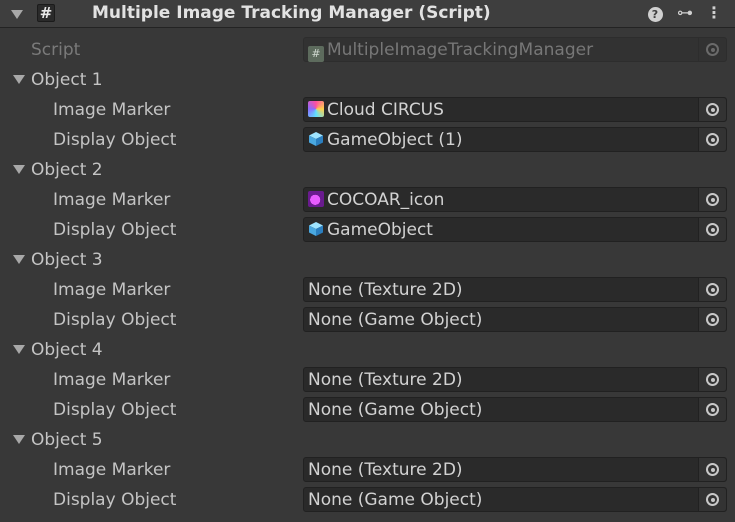 The width and height of the screenshot is (735, 522). Describe the element at coordinates (515, 379) in the screenshot. I see `object-4-image-marker-field: None (Texture 2D)` at that location.